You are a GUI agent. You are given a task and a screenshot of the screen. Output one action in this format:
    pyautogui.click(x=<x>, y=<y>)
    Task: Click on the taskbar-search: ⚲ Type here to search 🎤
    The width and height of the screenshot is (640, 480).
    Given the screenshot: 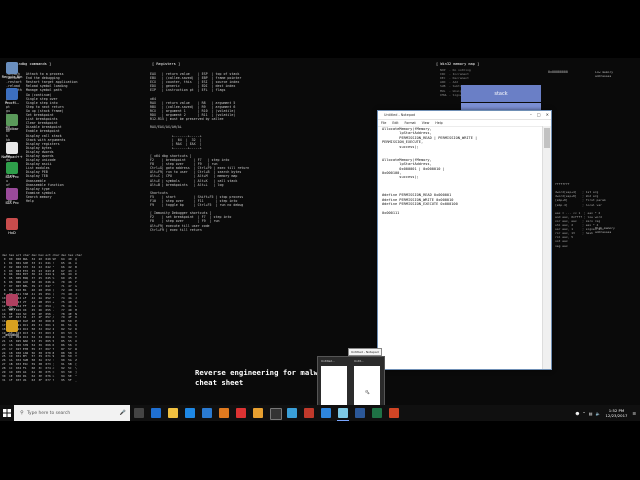 What is the action you would take?
    pyautogui.click(x=72, y=413)
    